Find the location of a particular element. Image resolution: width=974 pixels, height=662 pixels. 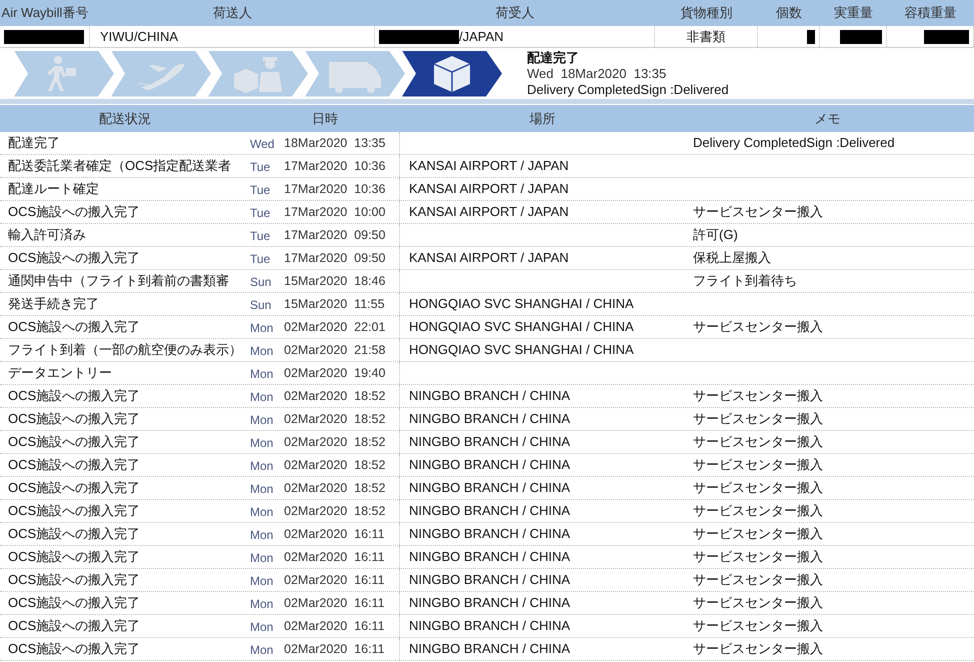

column-header: Air Waybill番号 is located at coordinates (45, 13).